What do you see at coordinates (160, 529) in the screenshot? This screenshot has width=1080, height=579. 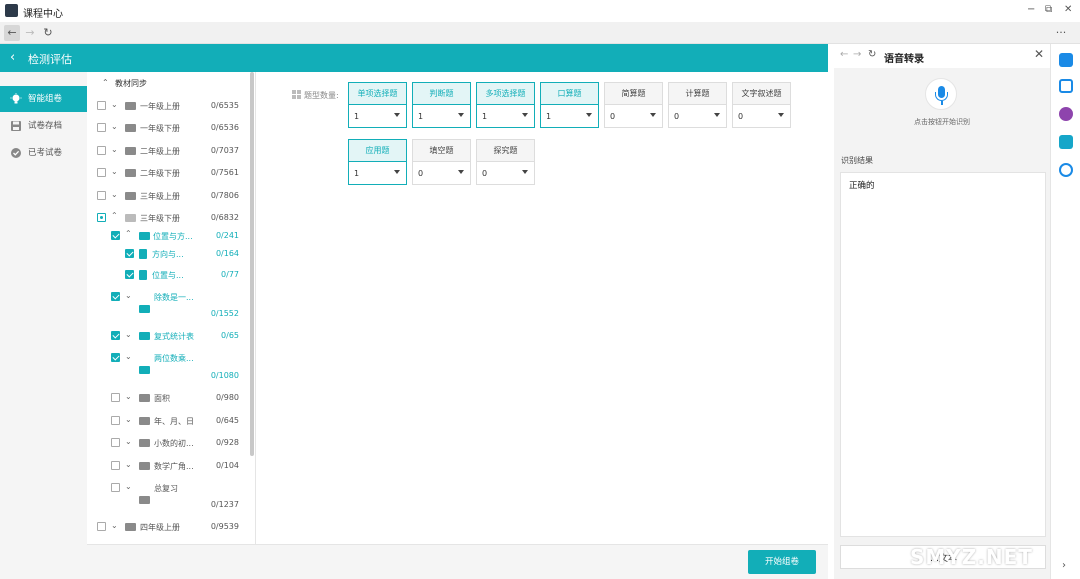 I see `tree-item-label: 四年级上册` at bounding box center [160, 529].